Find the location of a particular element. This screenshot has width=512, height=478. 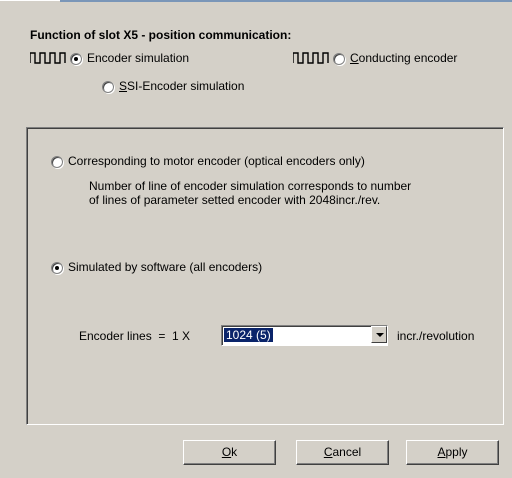

conducting-encoder-label: Conducting encoder is located at coordinates (403, 58).